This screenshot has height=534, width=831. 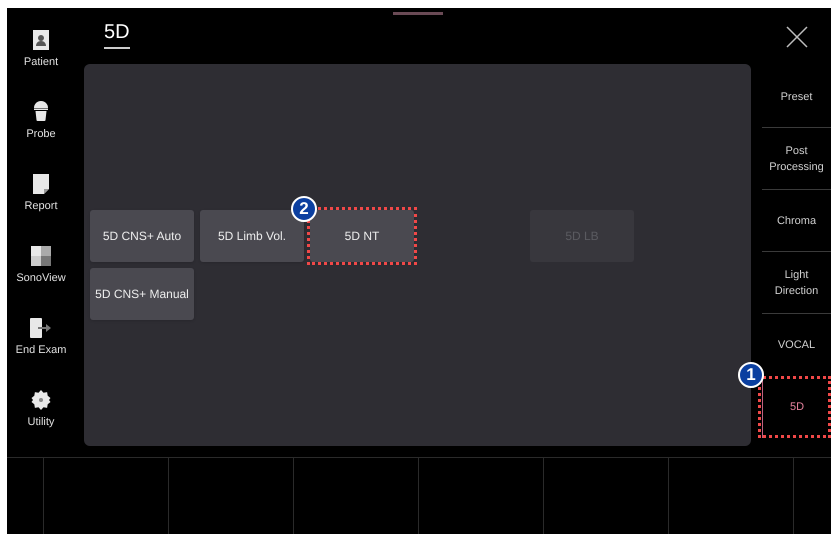 I want to click on probe-icon, so click(x=41, y=111).